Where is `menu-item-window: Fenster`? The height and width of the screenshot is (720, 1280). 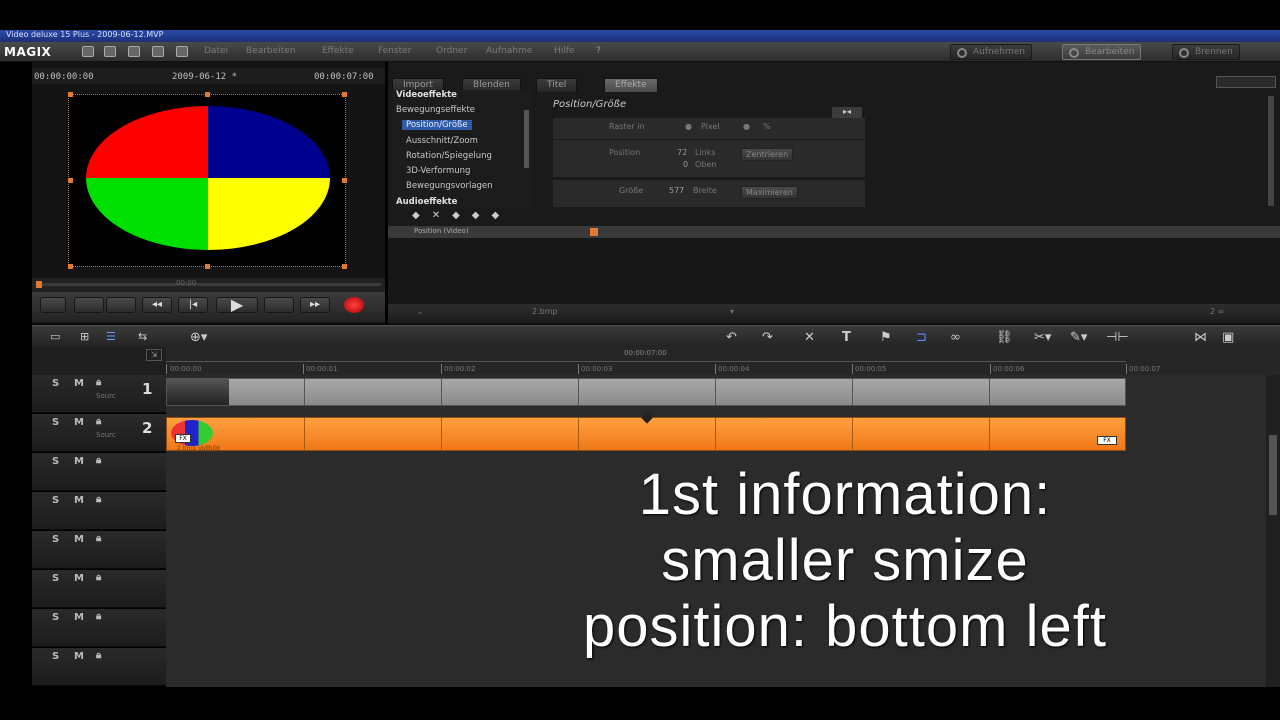 menu-item-window: Fenster is located at coordinates (394, 51).